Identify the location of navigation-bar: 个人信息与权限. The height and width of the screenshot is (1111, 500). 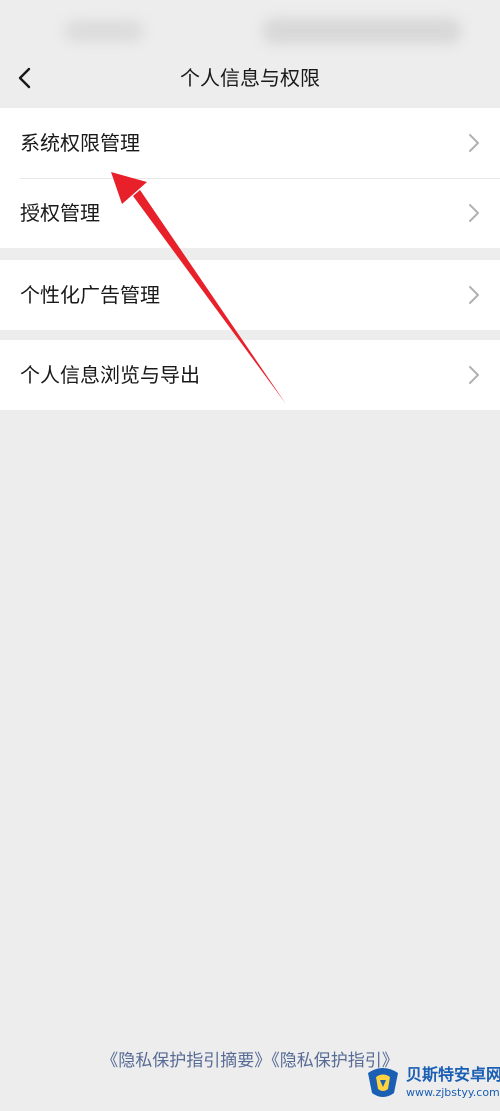
(250, 78).